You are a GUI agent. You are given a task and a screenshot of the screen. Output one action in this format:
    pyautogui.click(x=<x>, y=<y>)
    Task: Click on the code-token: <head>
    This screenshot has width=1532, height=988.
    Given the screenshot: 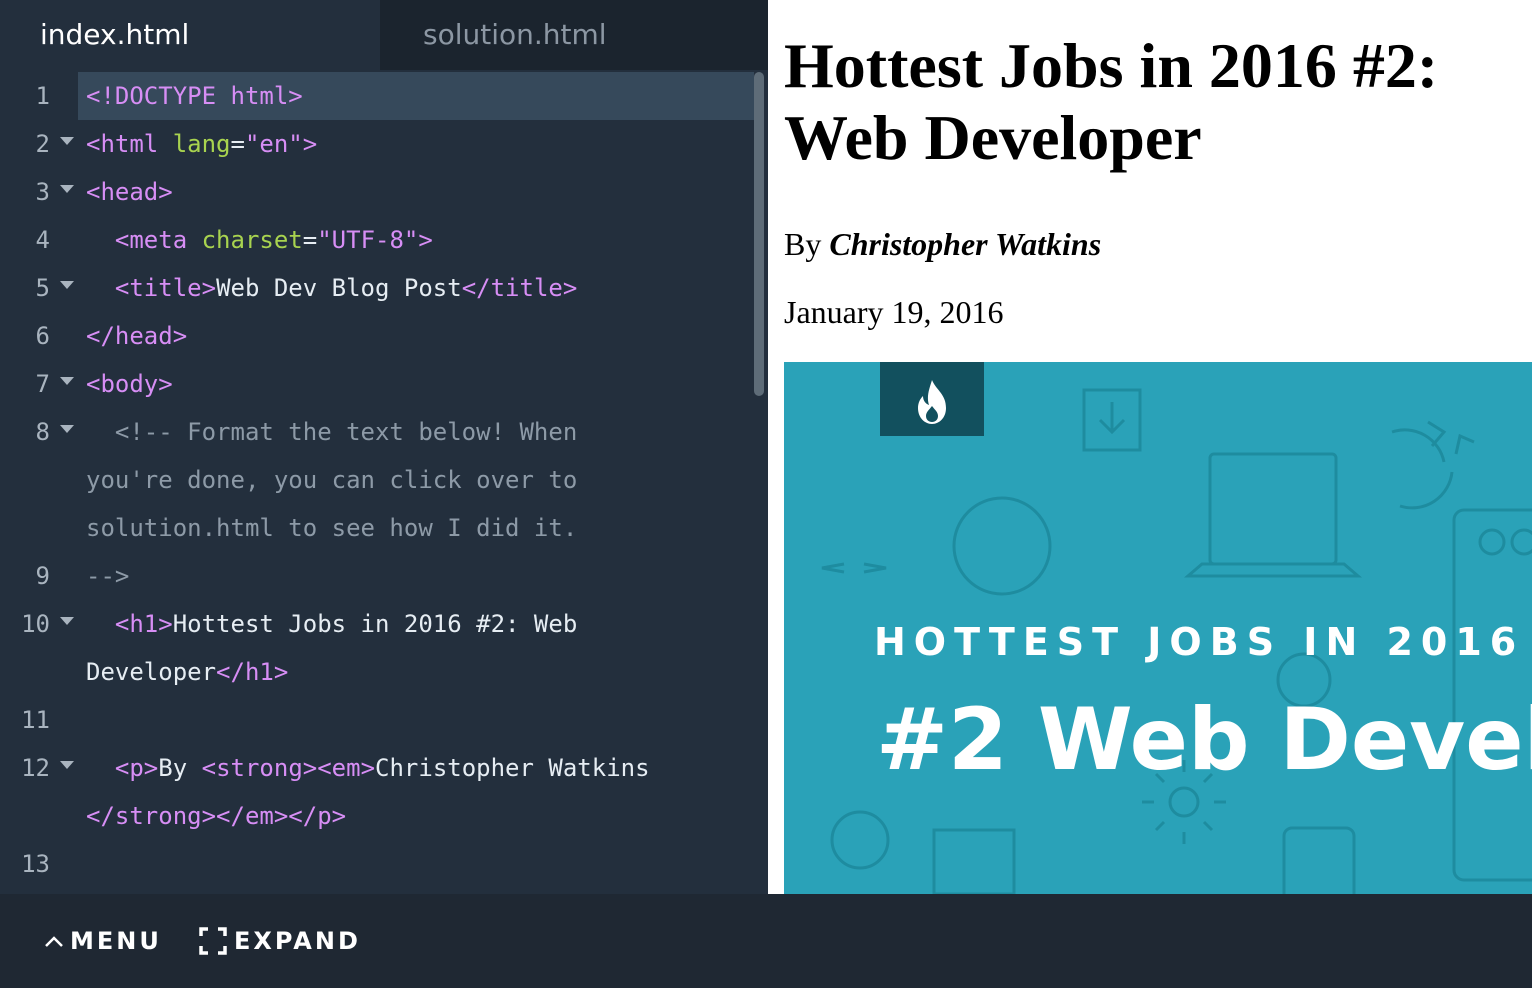 What is the action you would take?
    pyautogui.click(x=129, y=192)
    